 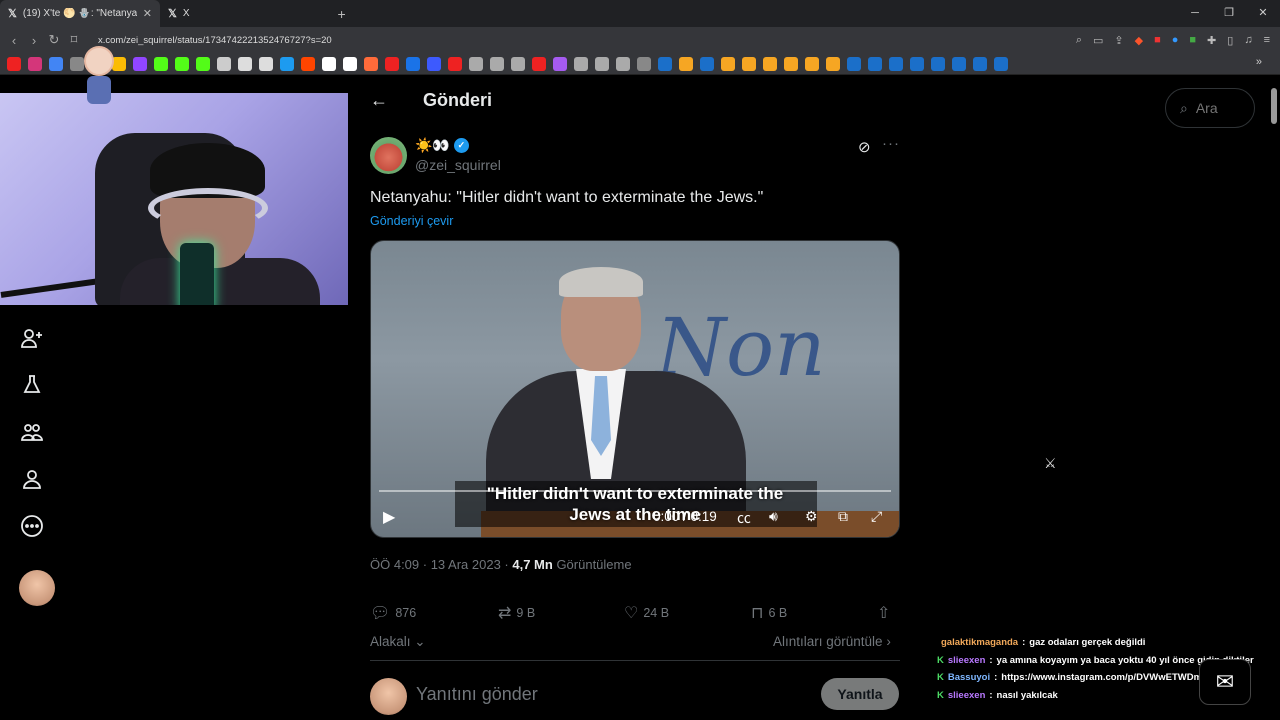 I want to click on account-avatar, so click(x=37, y=588).